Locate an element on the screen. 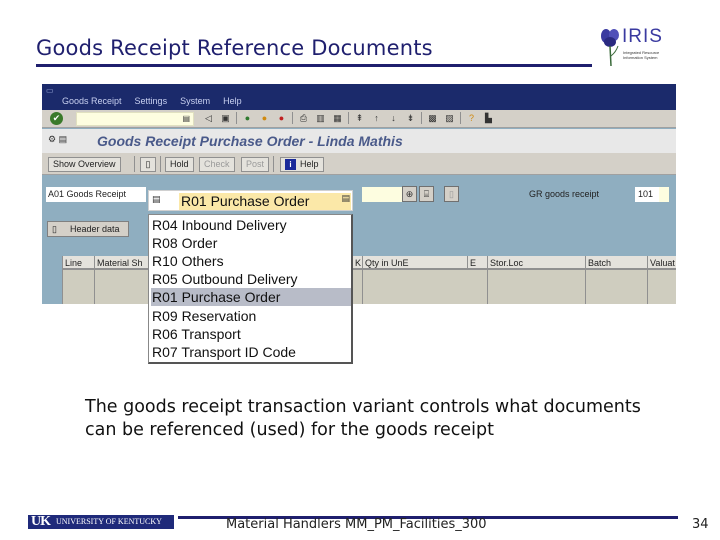  movement-type-label: GR goods receipt is located at coordinates (564, 194).